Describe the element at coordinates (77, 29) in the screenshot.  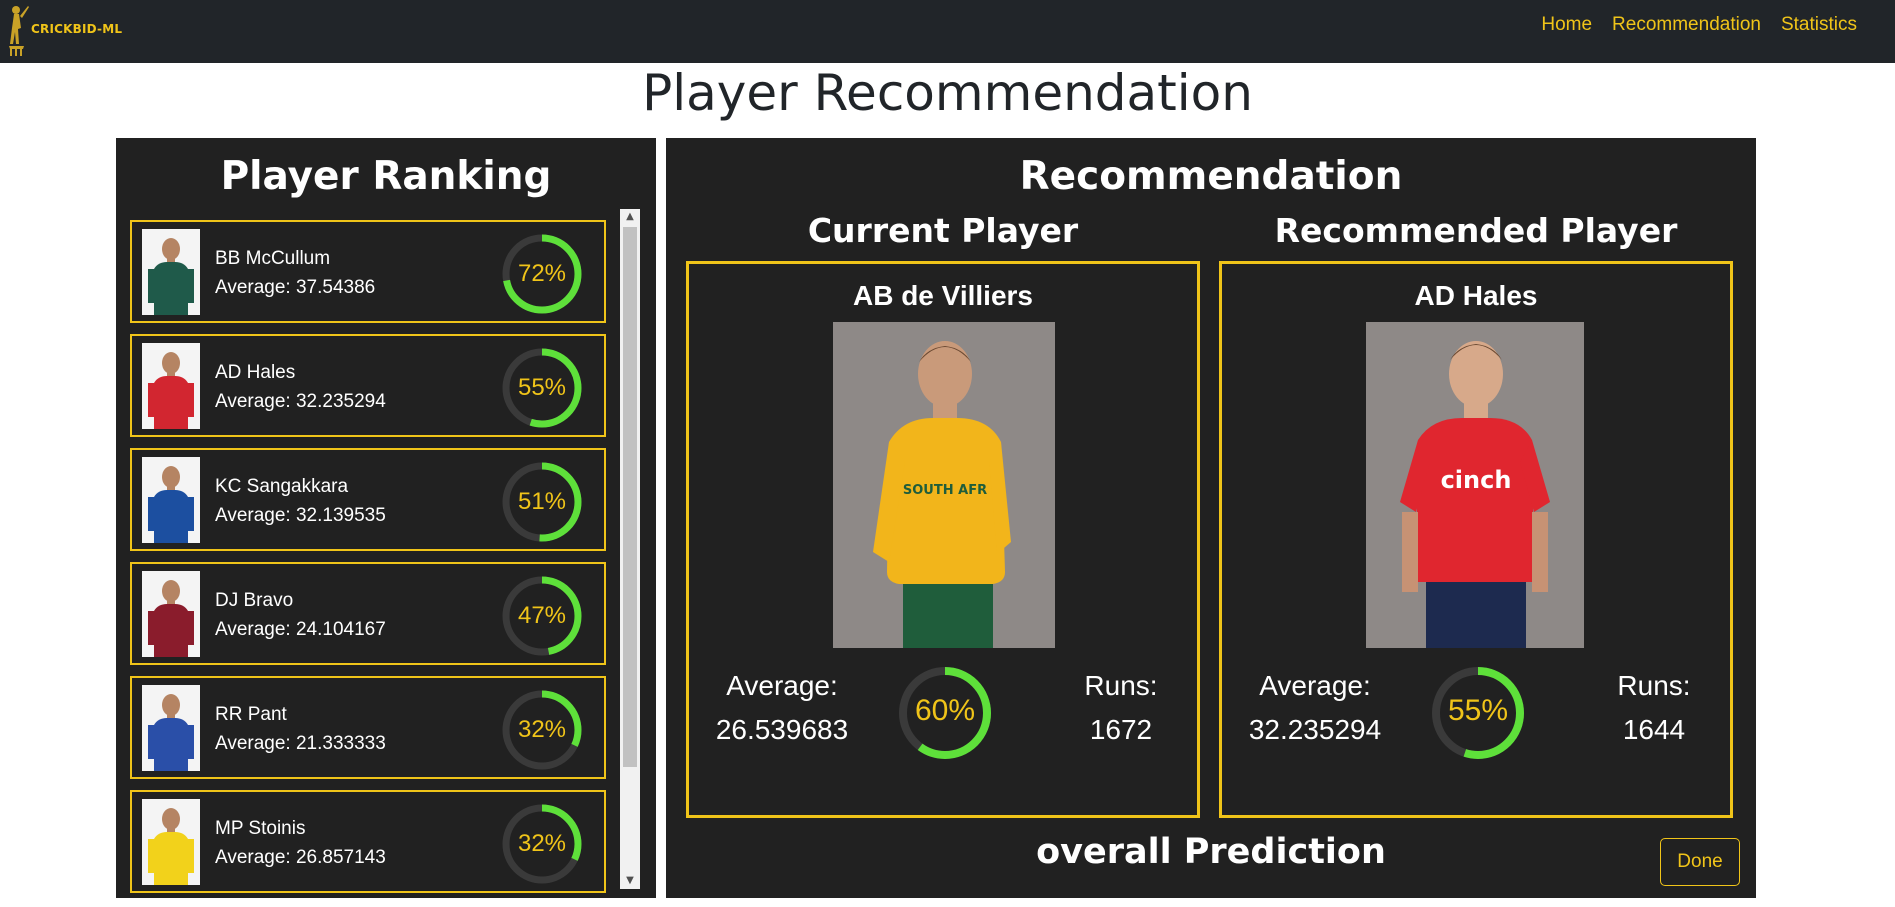
I see `brand-name: CRICKBID-ML` at that location.